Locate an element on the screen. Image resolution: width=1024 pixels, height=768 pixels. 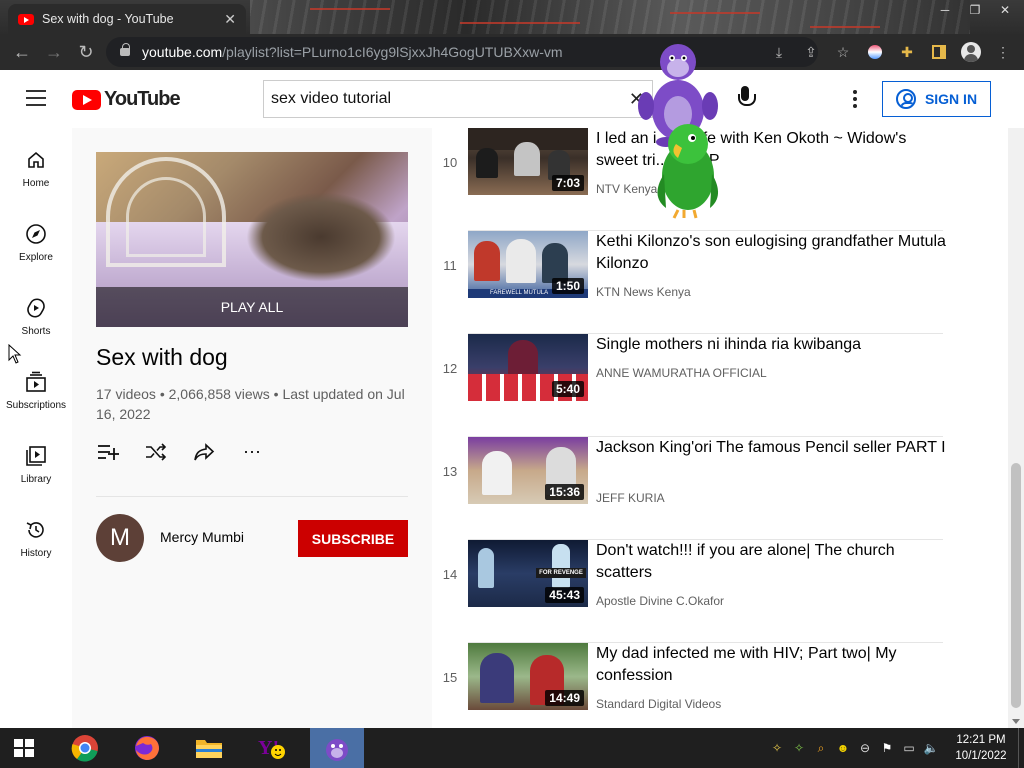
account-circle-icon is located at coordinates (905, 99).